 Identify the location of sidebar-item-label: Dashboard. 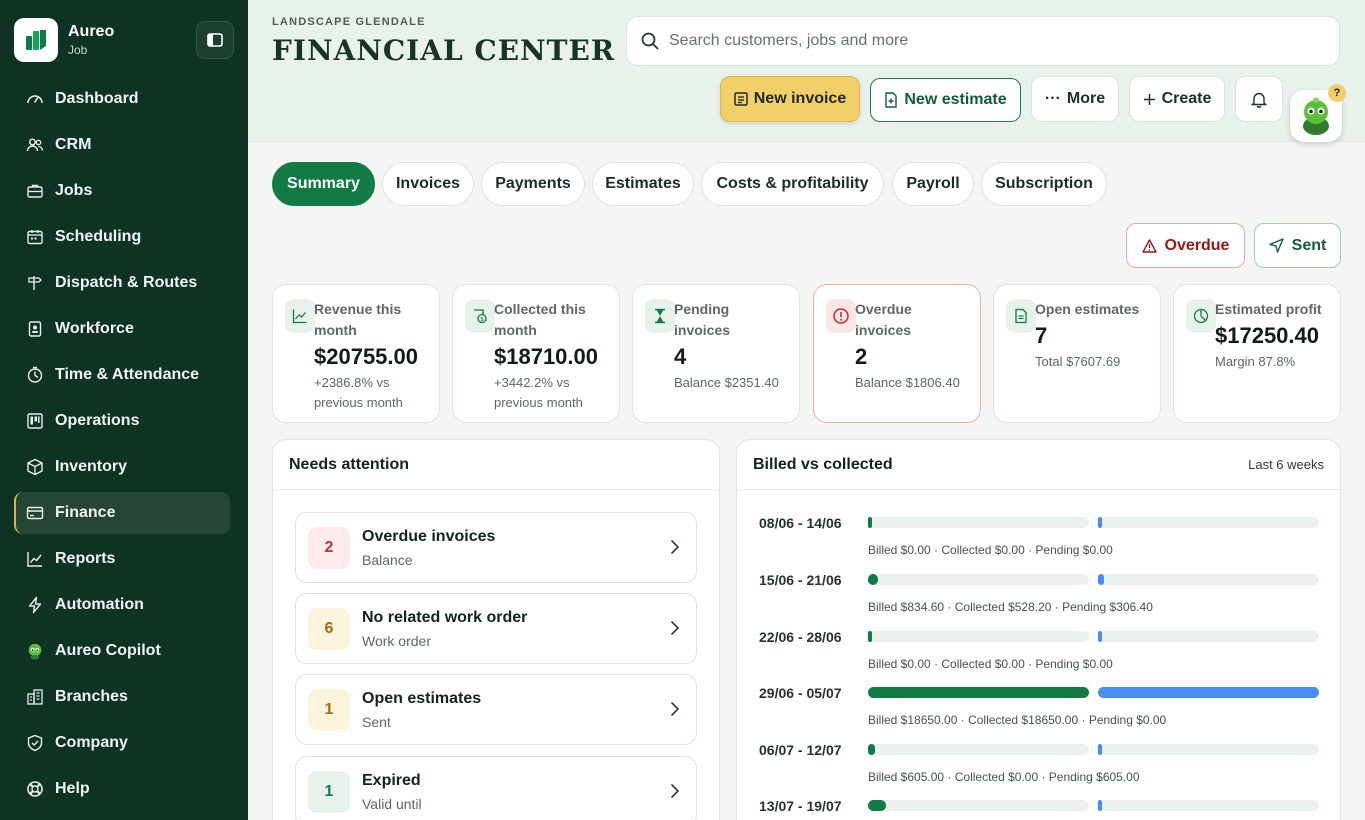
(97, 98).